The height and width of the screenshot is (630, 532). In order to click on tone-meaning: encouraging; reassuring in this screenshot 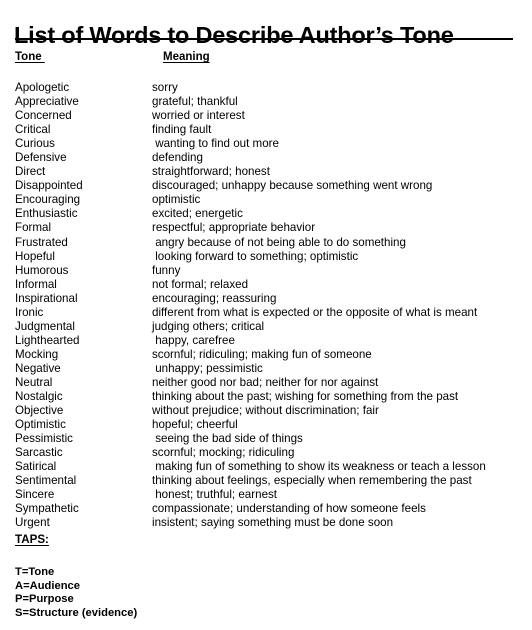, I will do `click(214, 298)`.